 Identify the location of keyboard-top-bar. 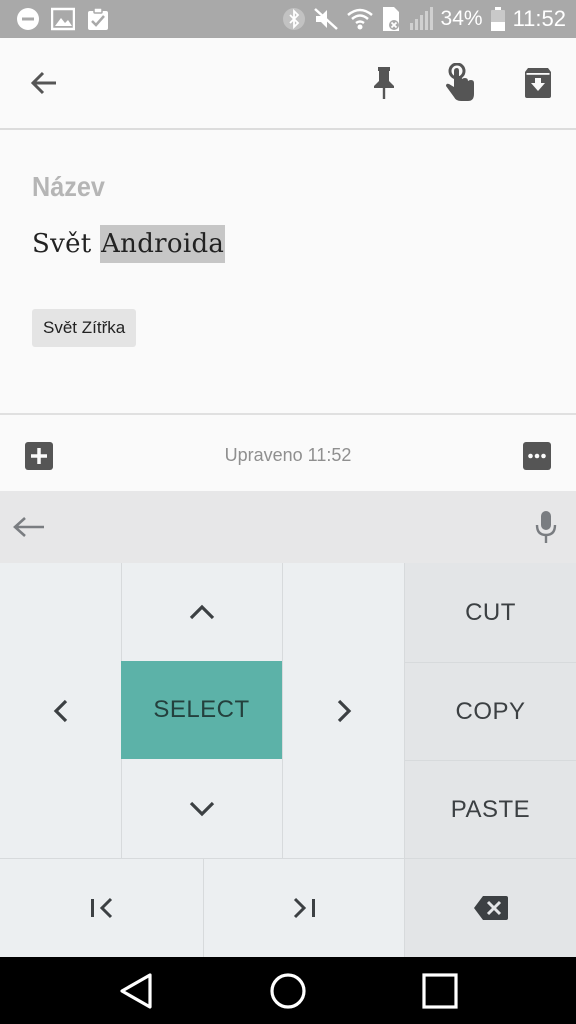
(288, 527).